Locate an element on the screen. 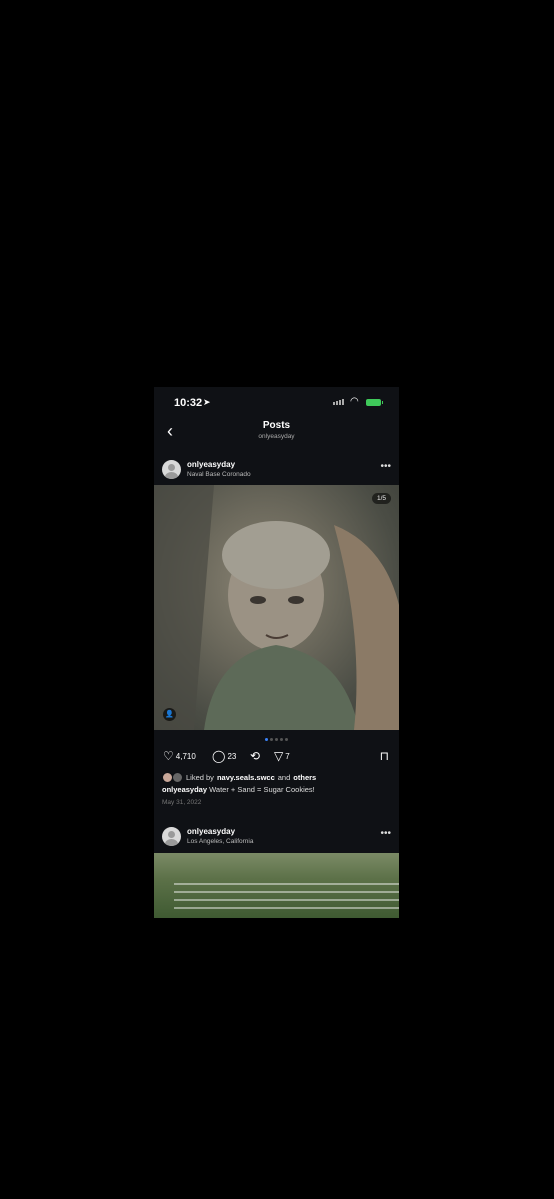 Image resolution: width=554 pixels, height=1199 pixels. heart-icon: ♡ is located at coordinates (168, 756).